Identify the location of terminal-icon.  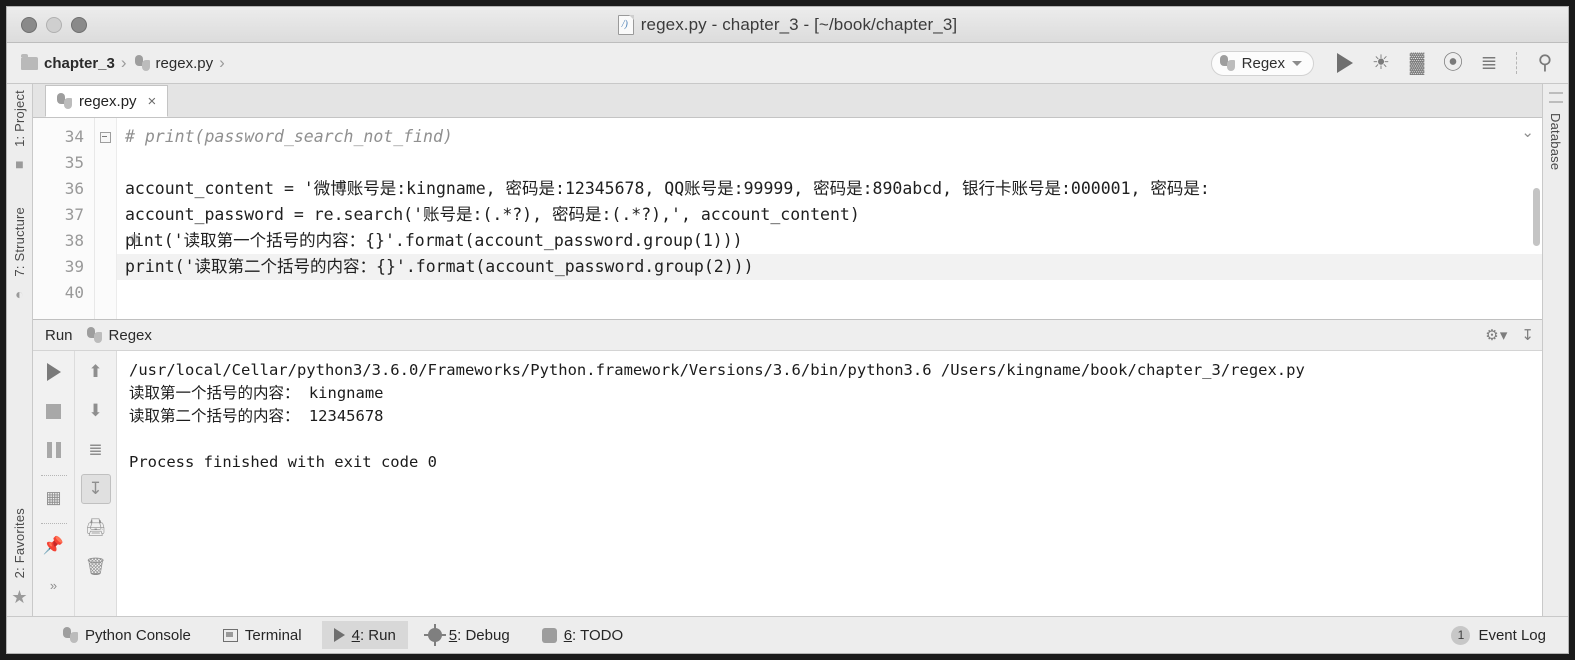
(230, 635).